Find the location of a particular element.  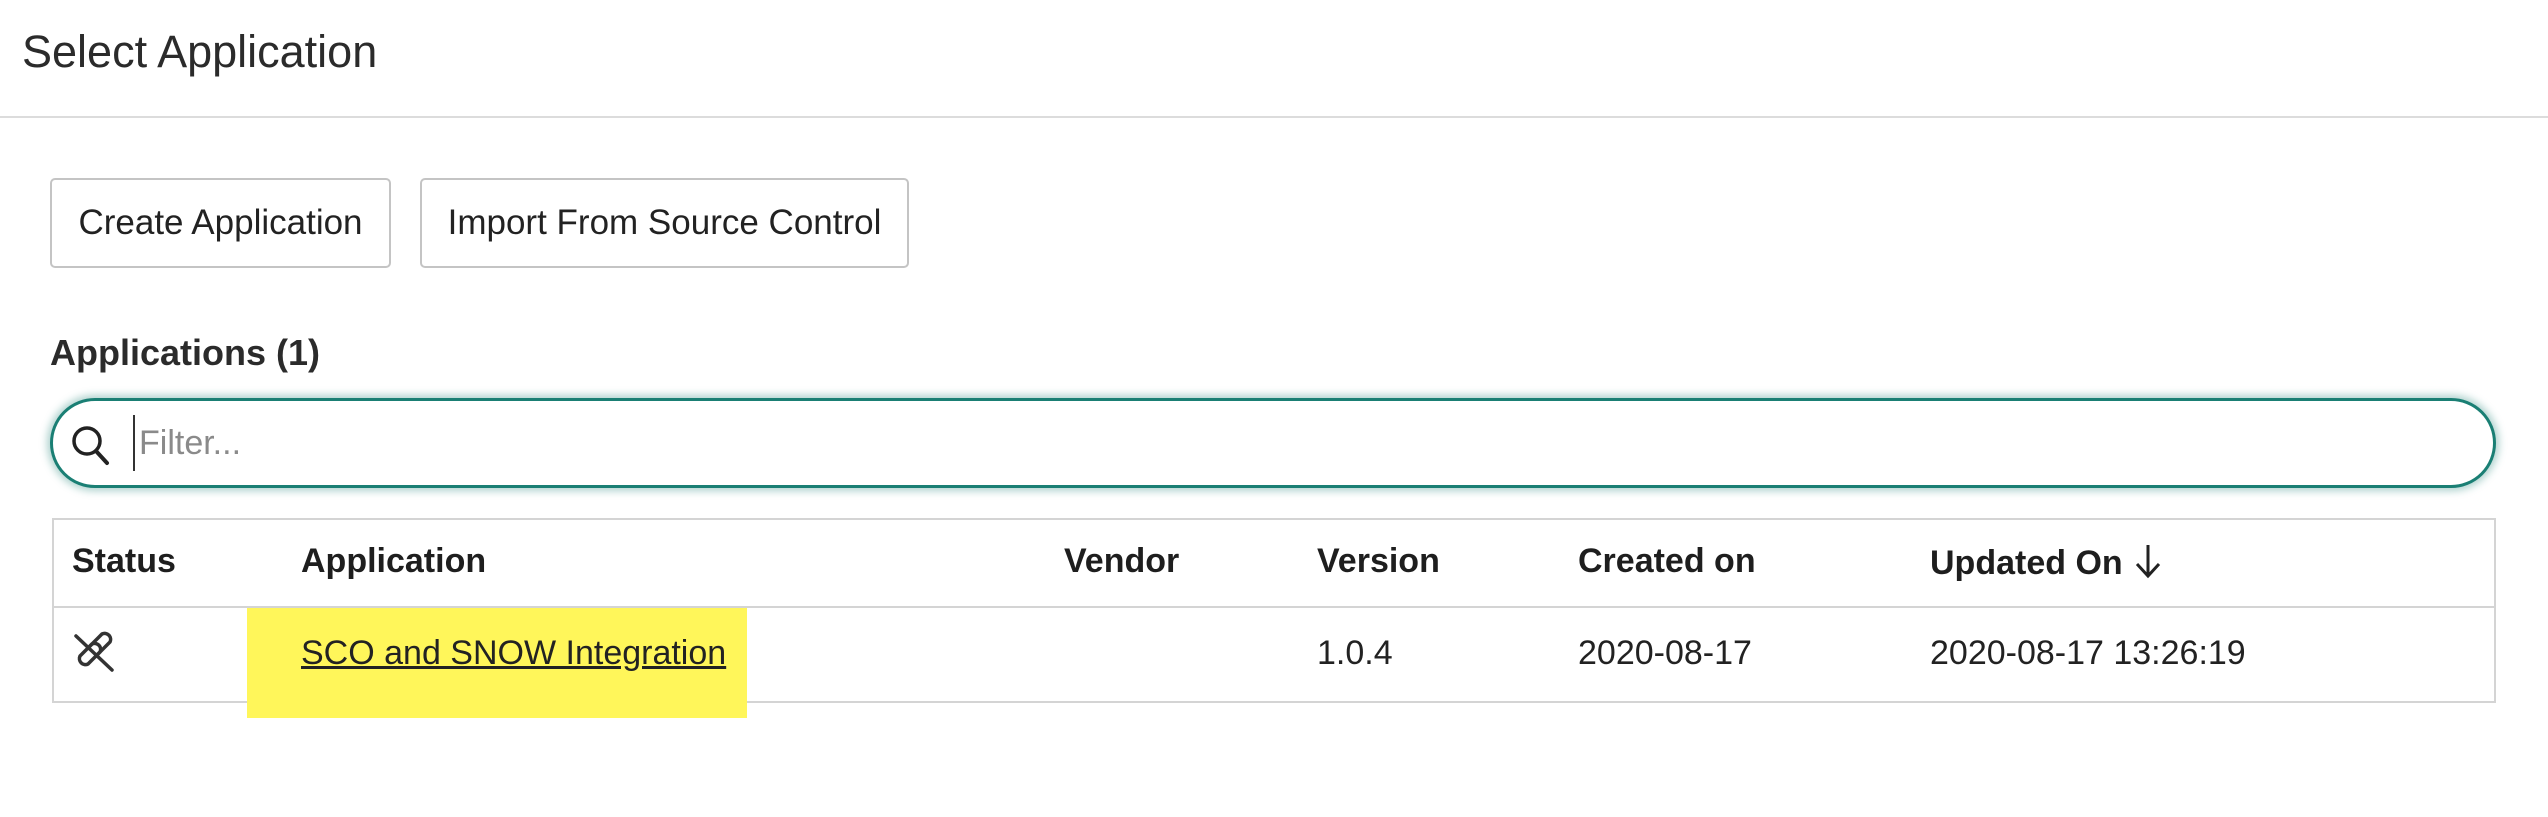

page-header: Select Application is located at coordinates (1274, 59).